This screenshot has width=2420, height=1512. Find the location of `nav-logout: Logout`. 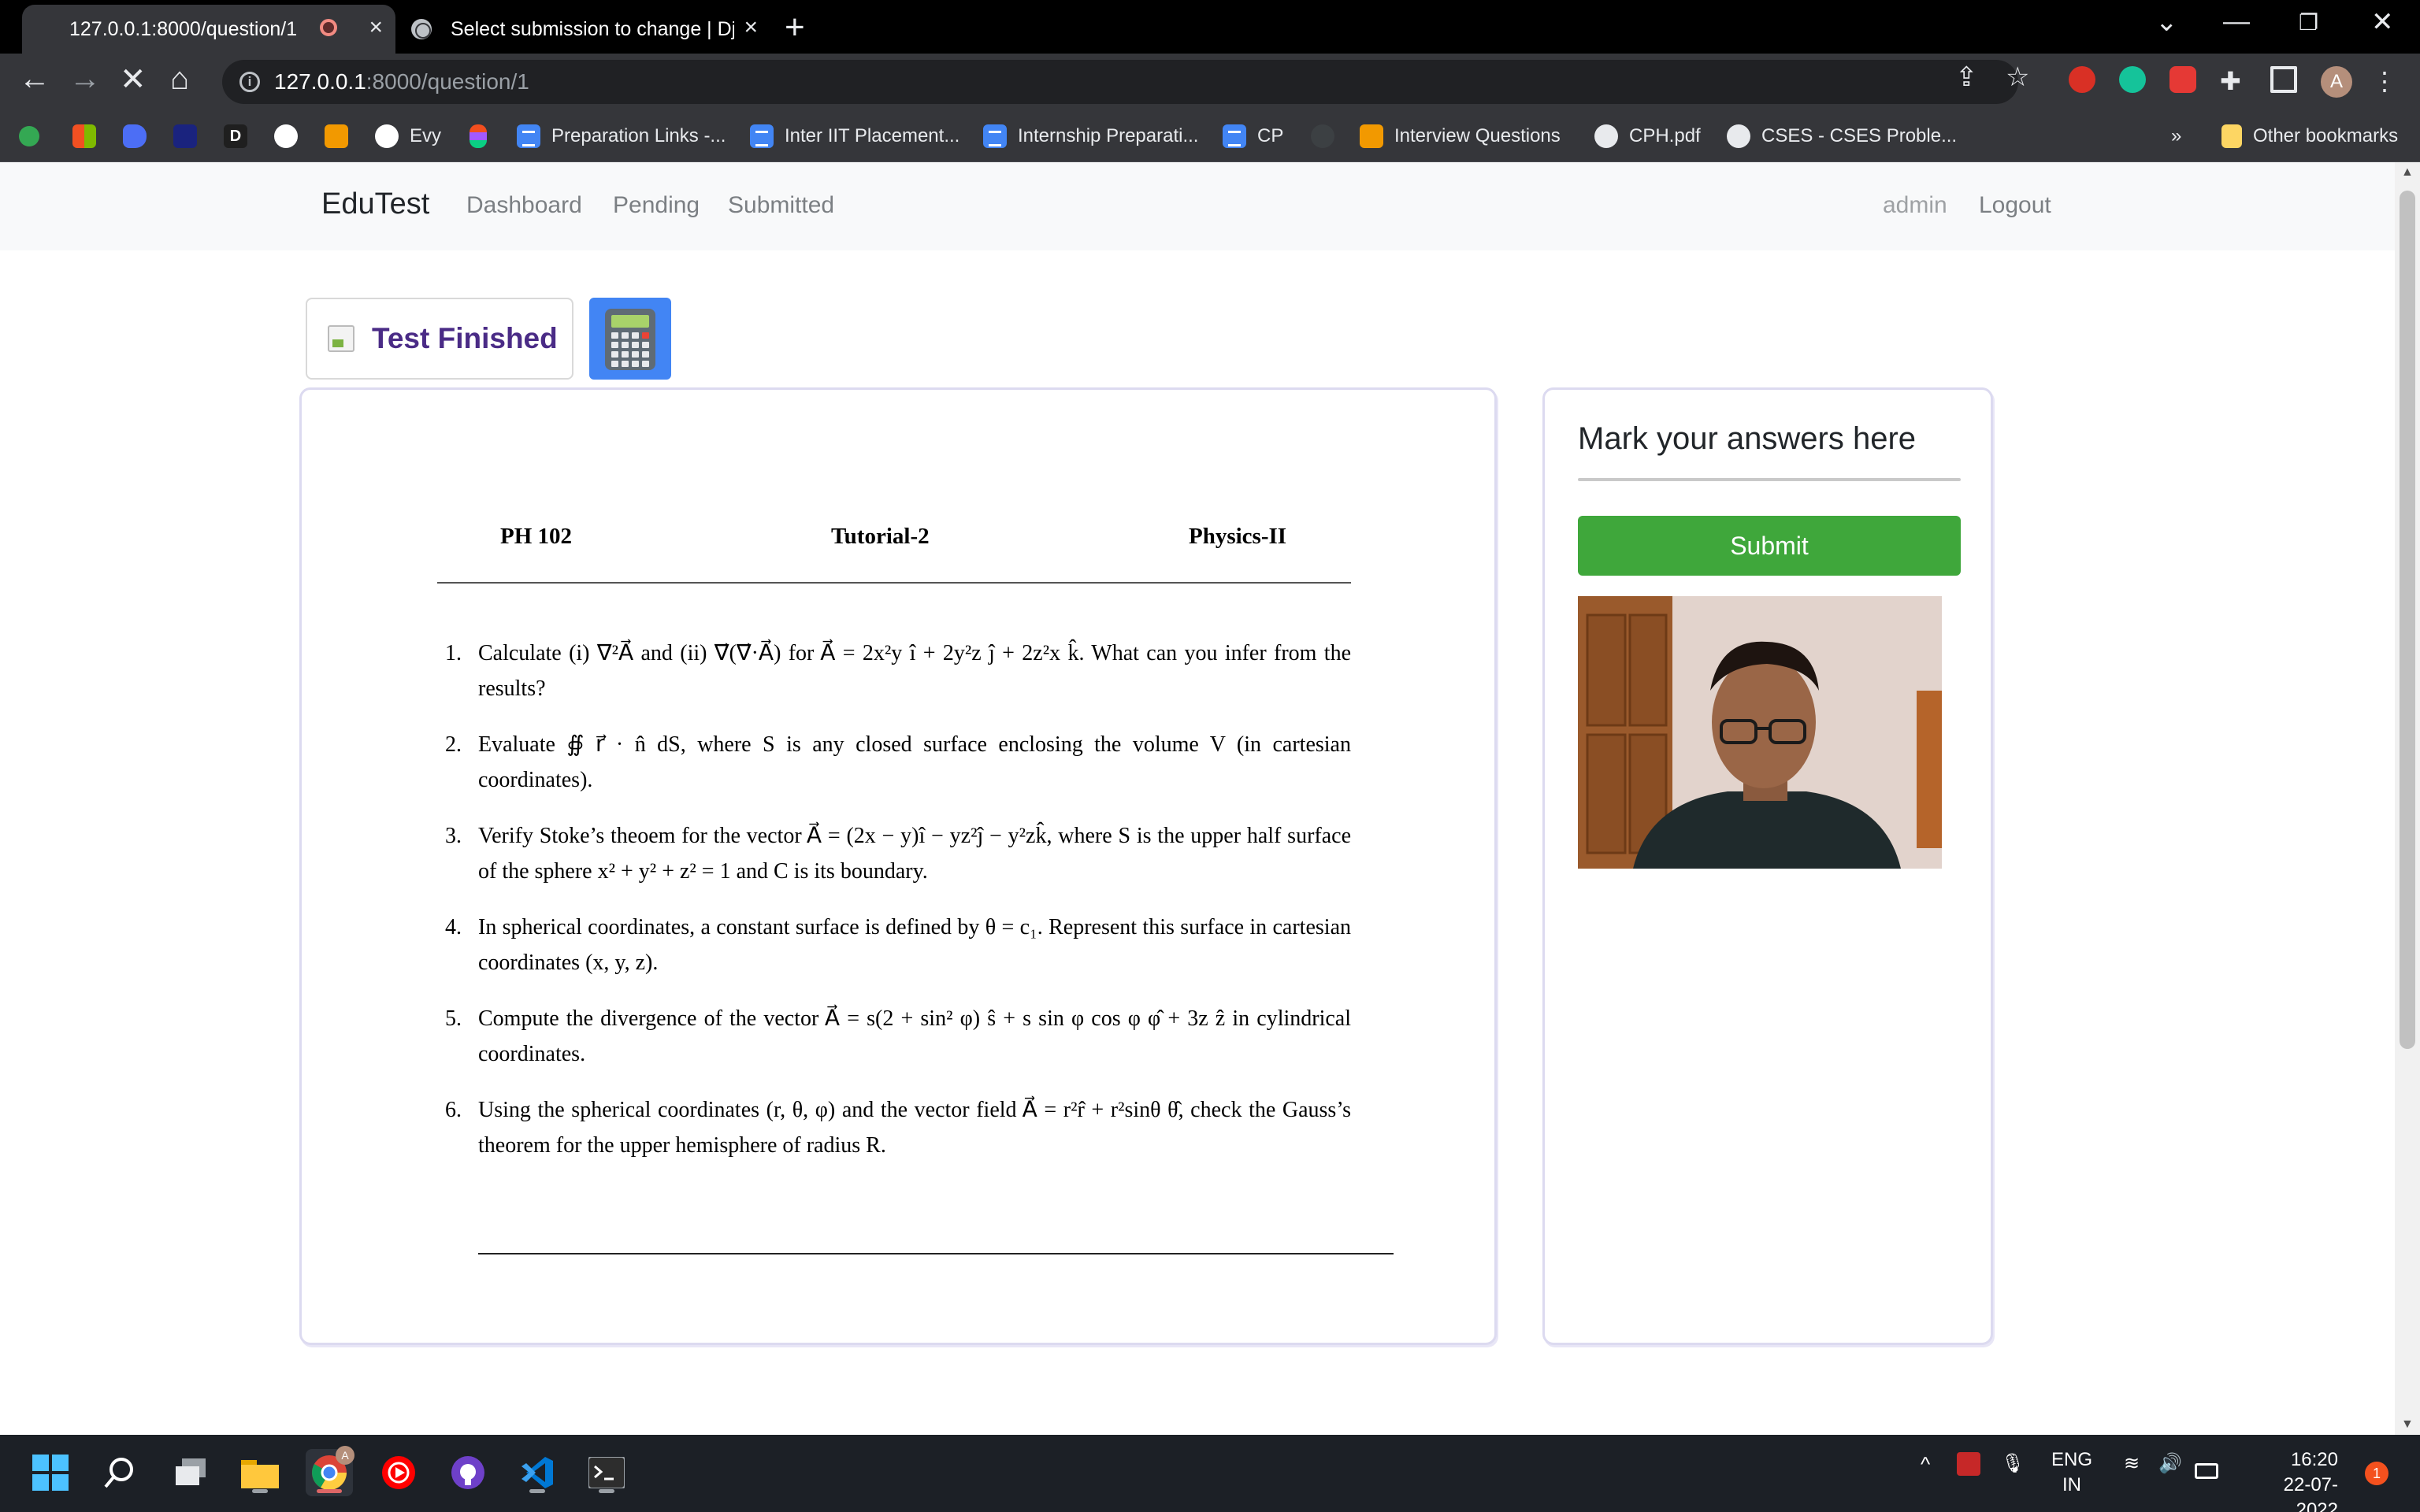

nav-logout: Logout is located at coordinates (2015, 205).